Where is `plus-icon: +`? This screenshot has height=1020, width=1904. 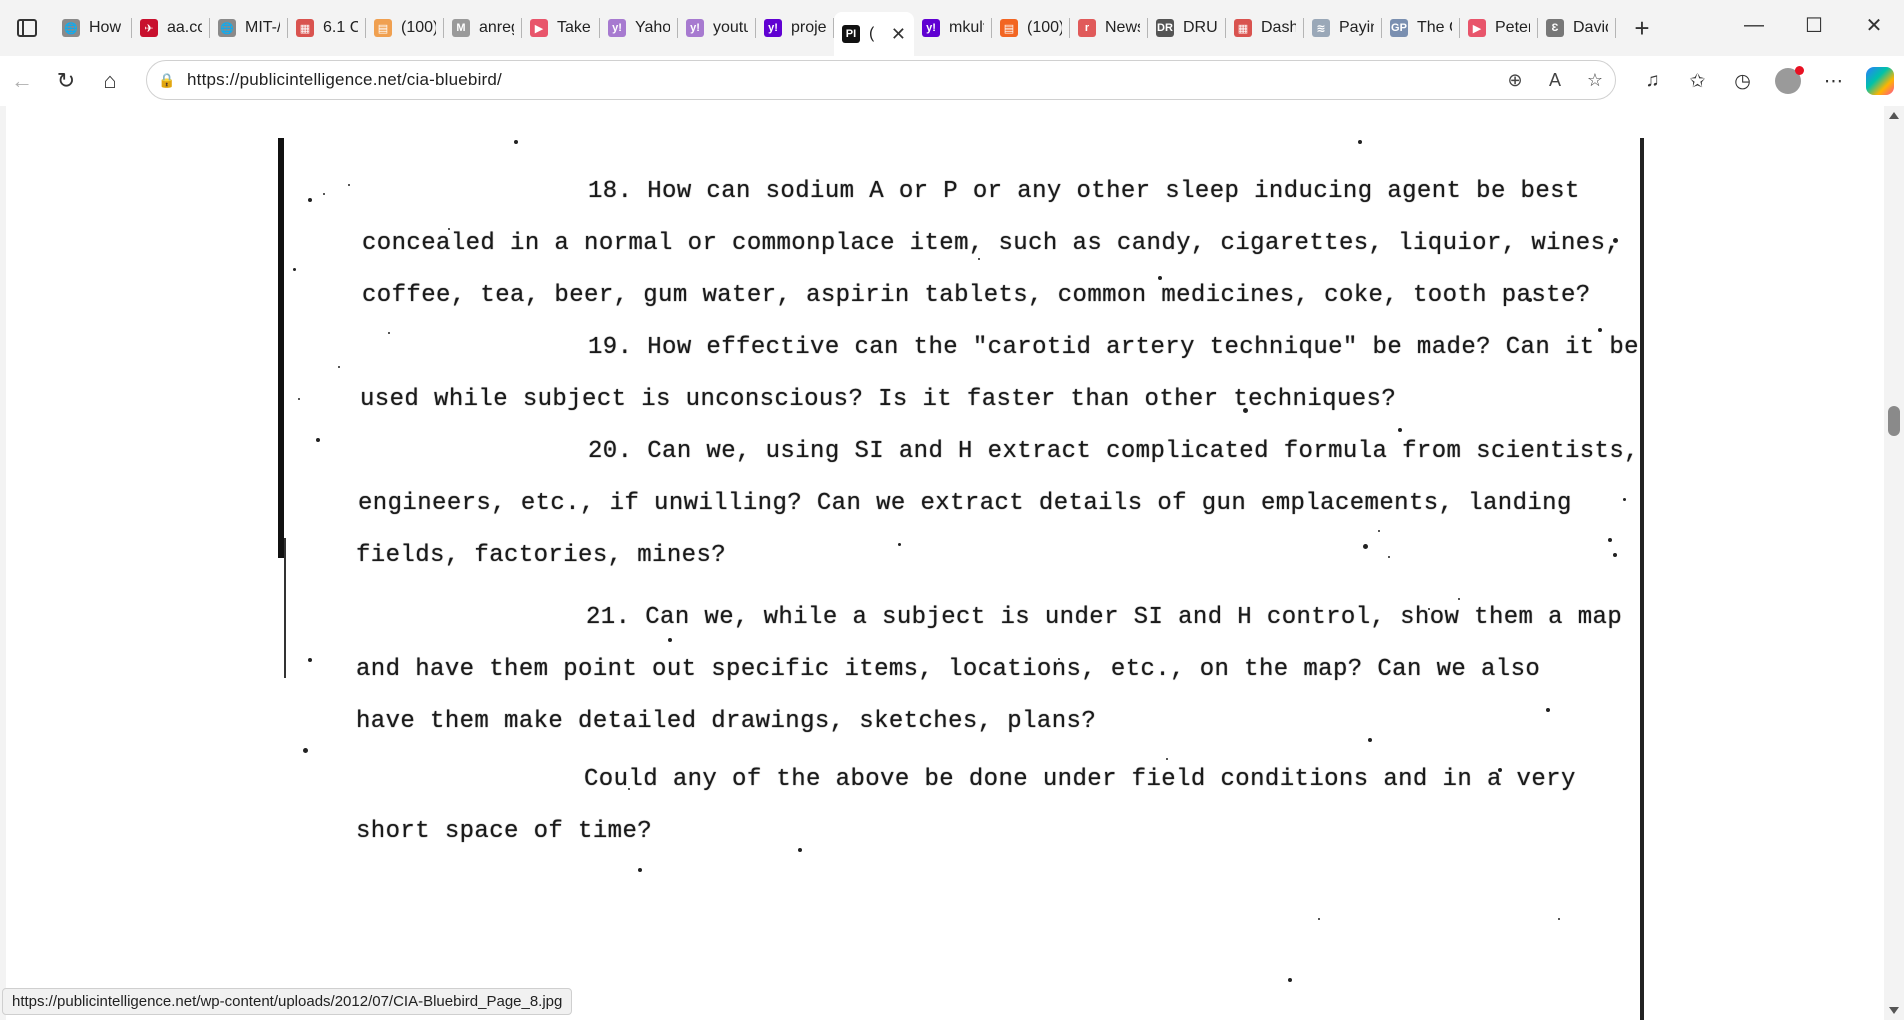
plus-icon: + is located at coordinates (1642, 27).